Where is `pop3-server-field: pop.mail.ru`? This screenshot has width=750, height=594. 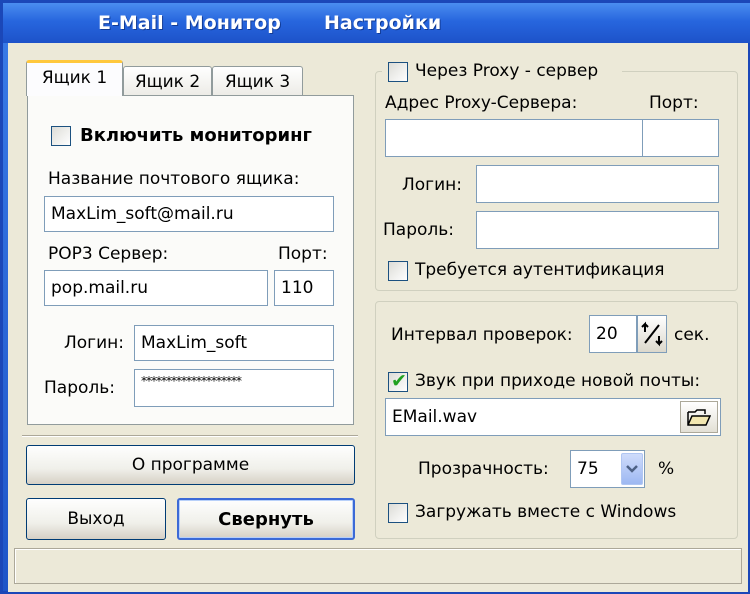
pop3-server-field: pop.mail.ru is located at coordinates (156, 288).